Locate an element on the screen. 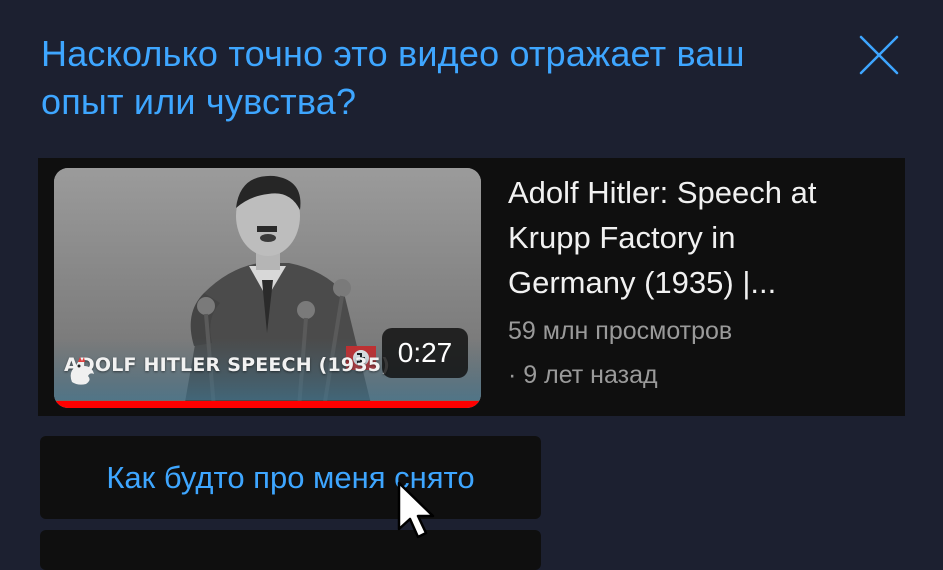  duration-badge: 0:27 is located at coordinates (425, 353).